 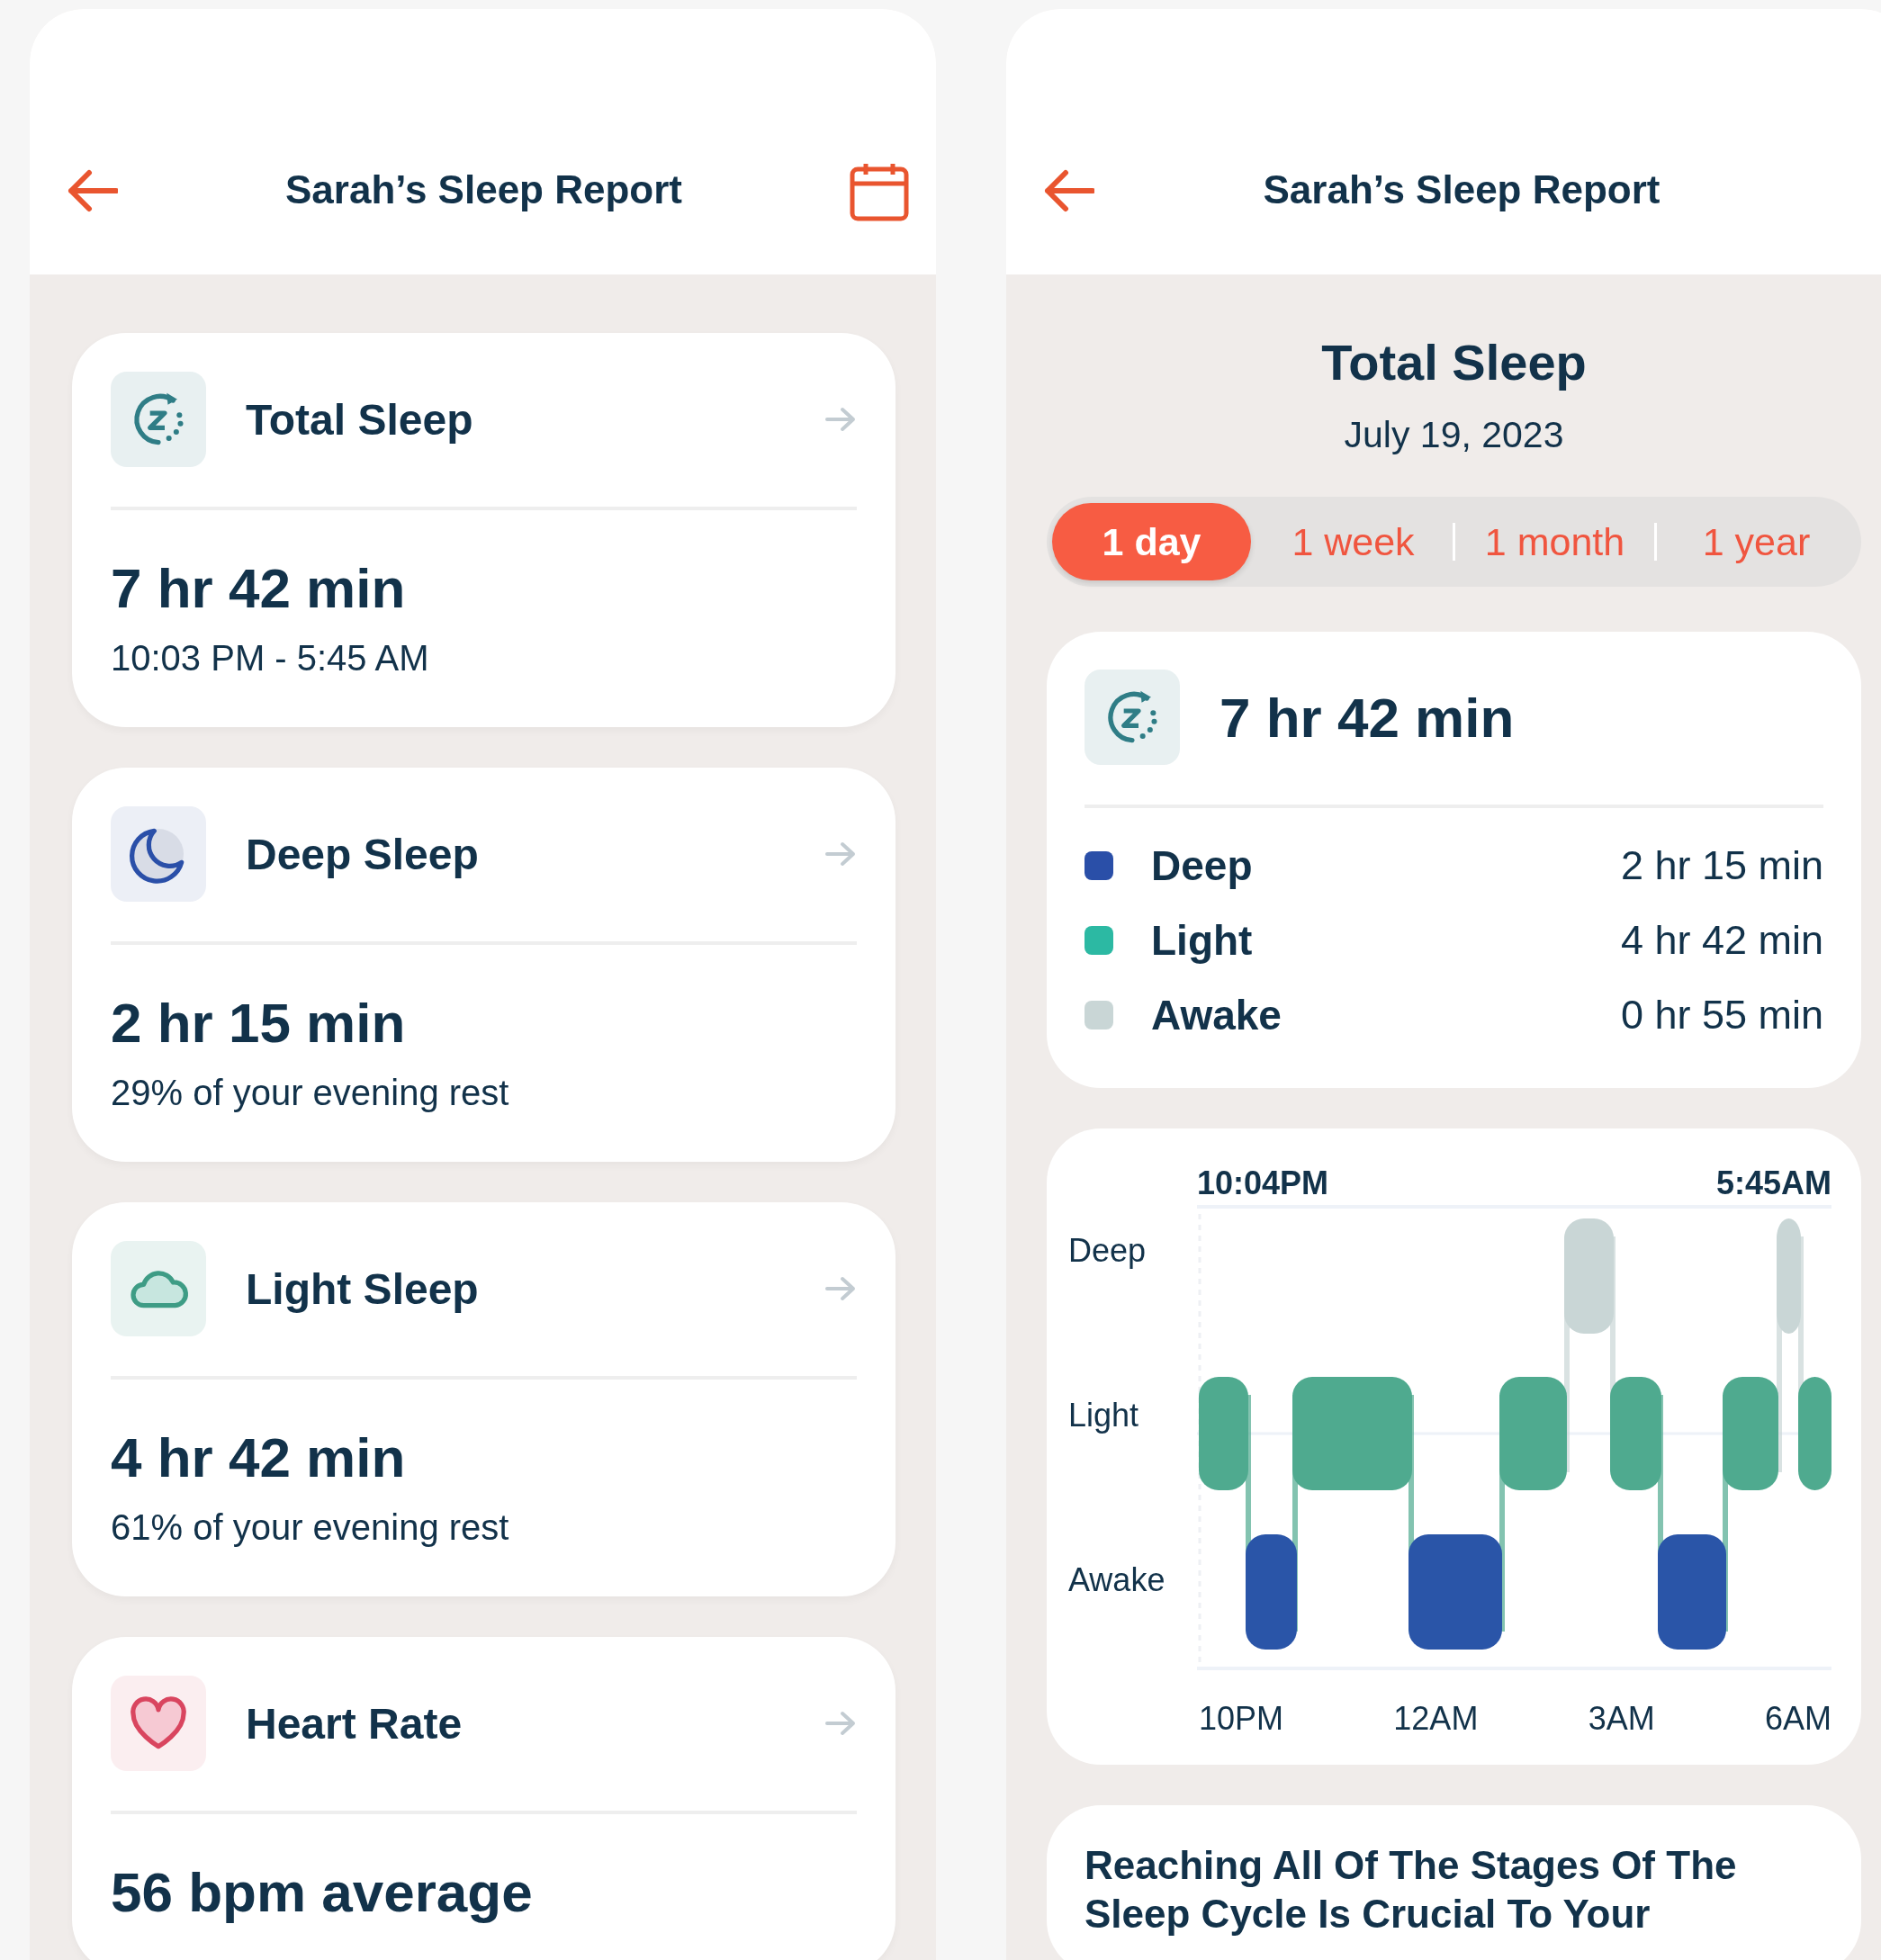 I want to click on start-time: 10:04PM, so click(x=1263, y=1183).